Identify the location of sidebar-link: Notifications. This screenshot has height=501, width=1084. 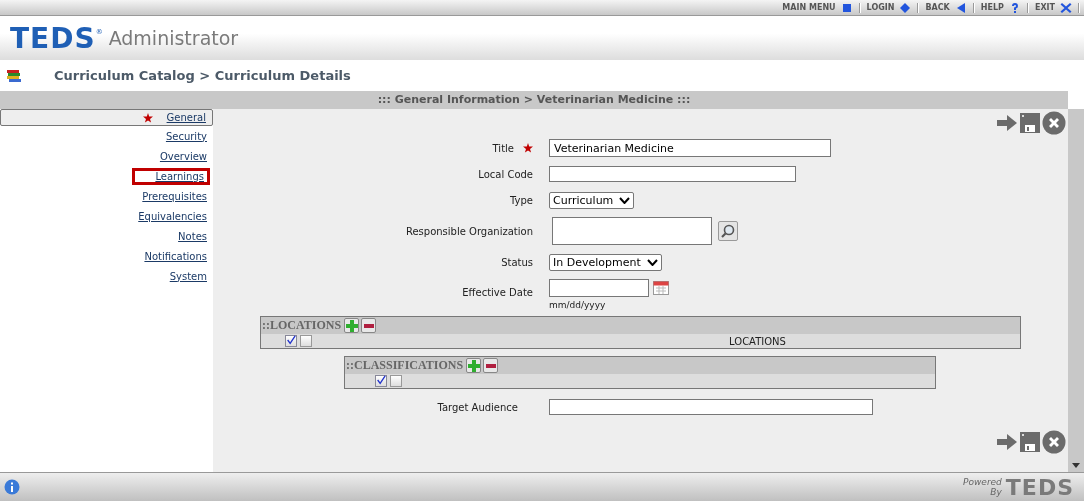
(175, 256).